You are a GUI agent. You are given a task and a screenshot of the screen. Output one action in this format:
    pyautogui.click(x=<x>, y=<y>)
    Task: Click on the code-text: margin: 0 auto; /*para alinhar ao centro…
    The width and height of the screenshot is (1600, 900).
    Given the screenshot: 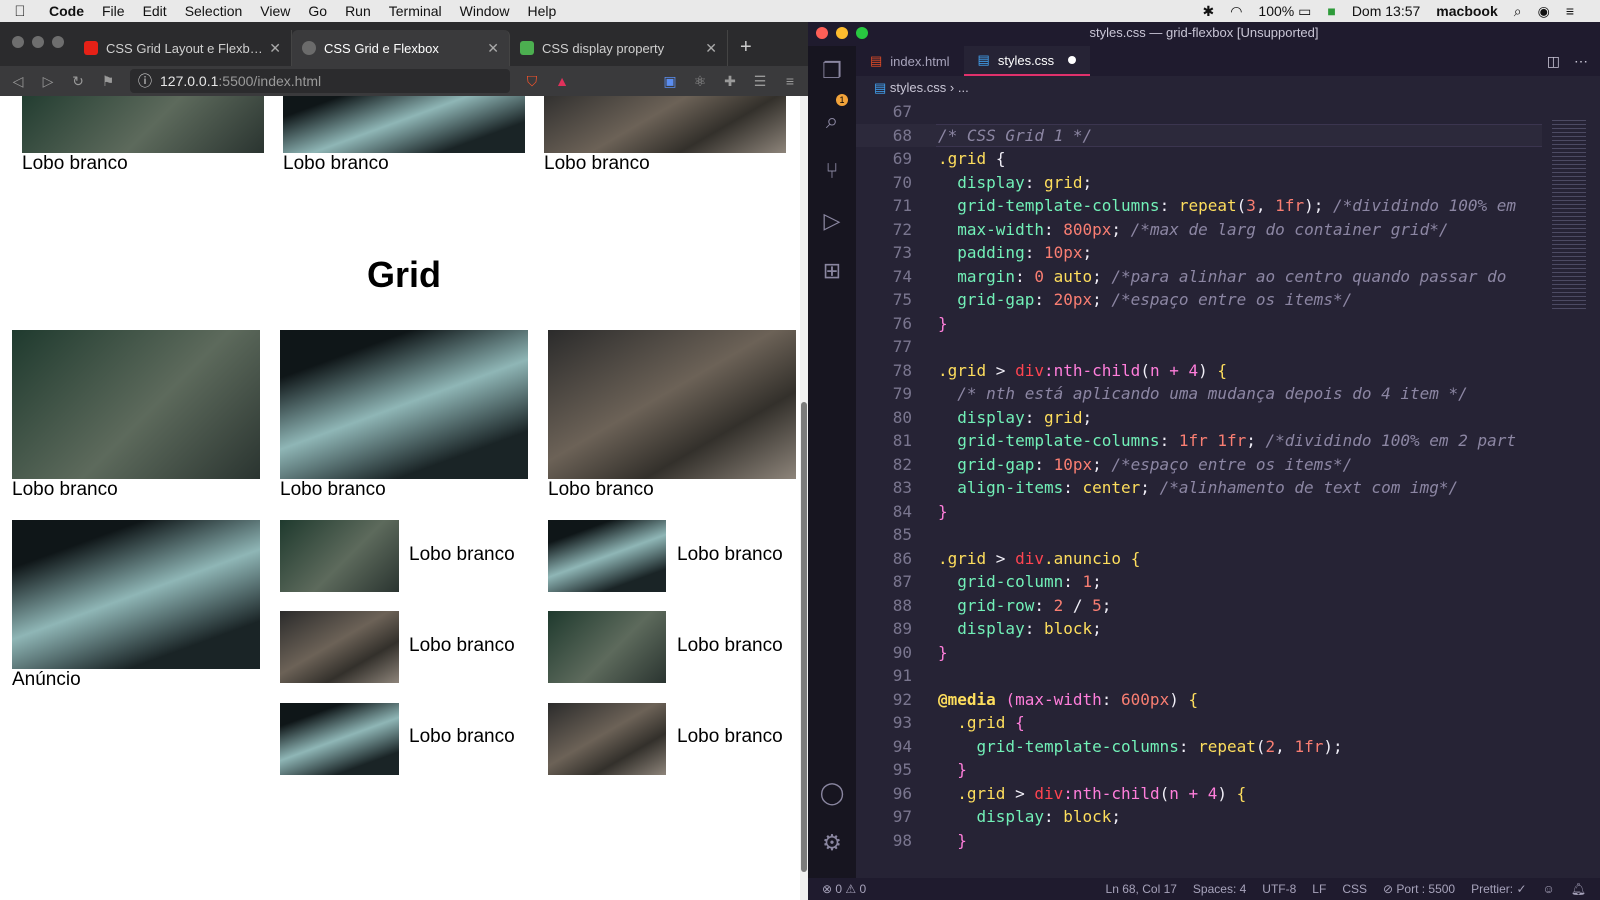 What is the action you would take?
    pyautogui.click(x=1222, y=277)
    